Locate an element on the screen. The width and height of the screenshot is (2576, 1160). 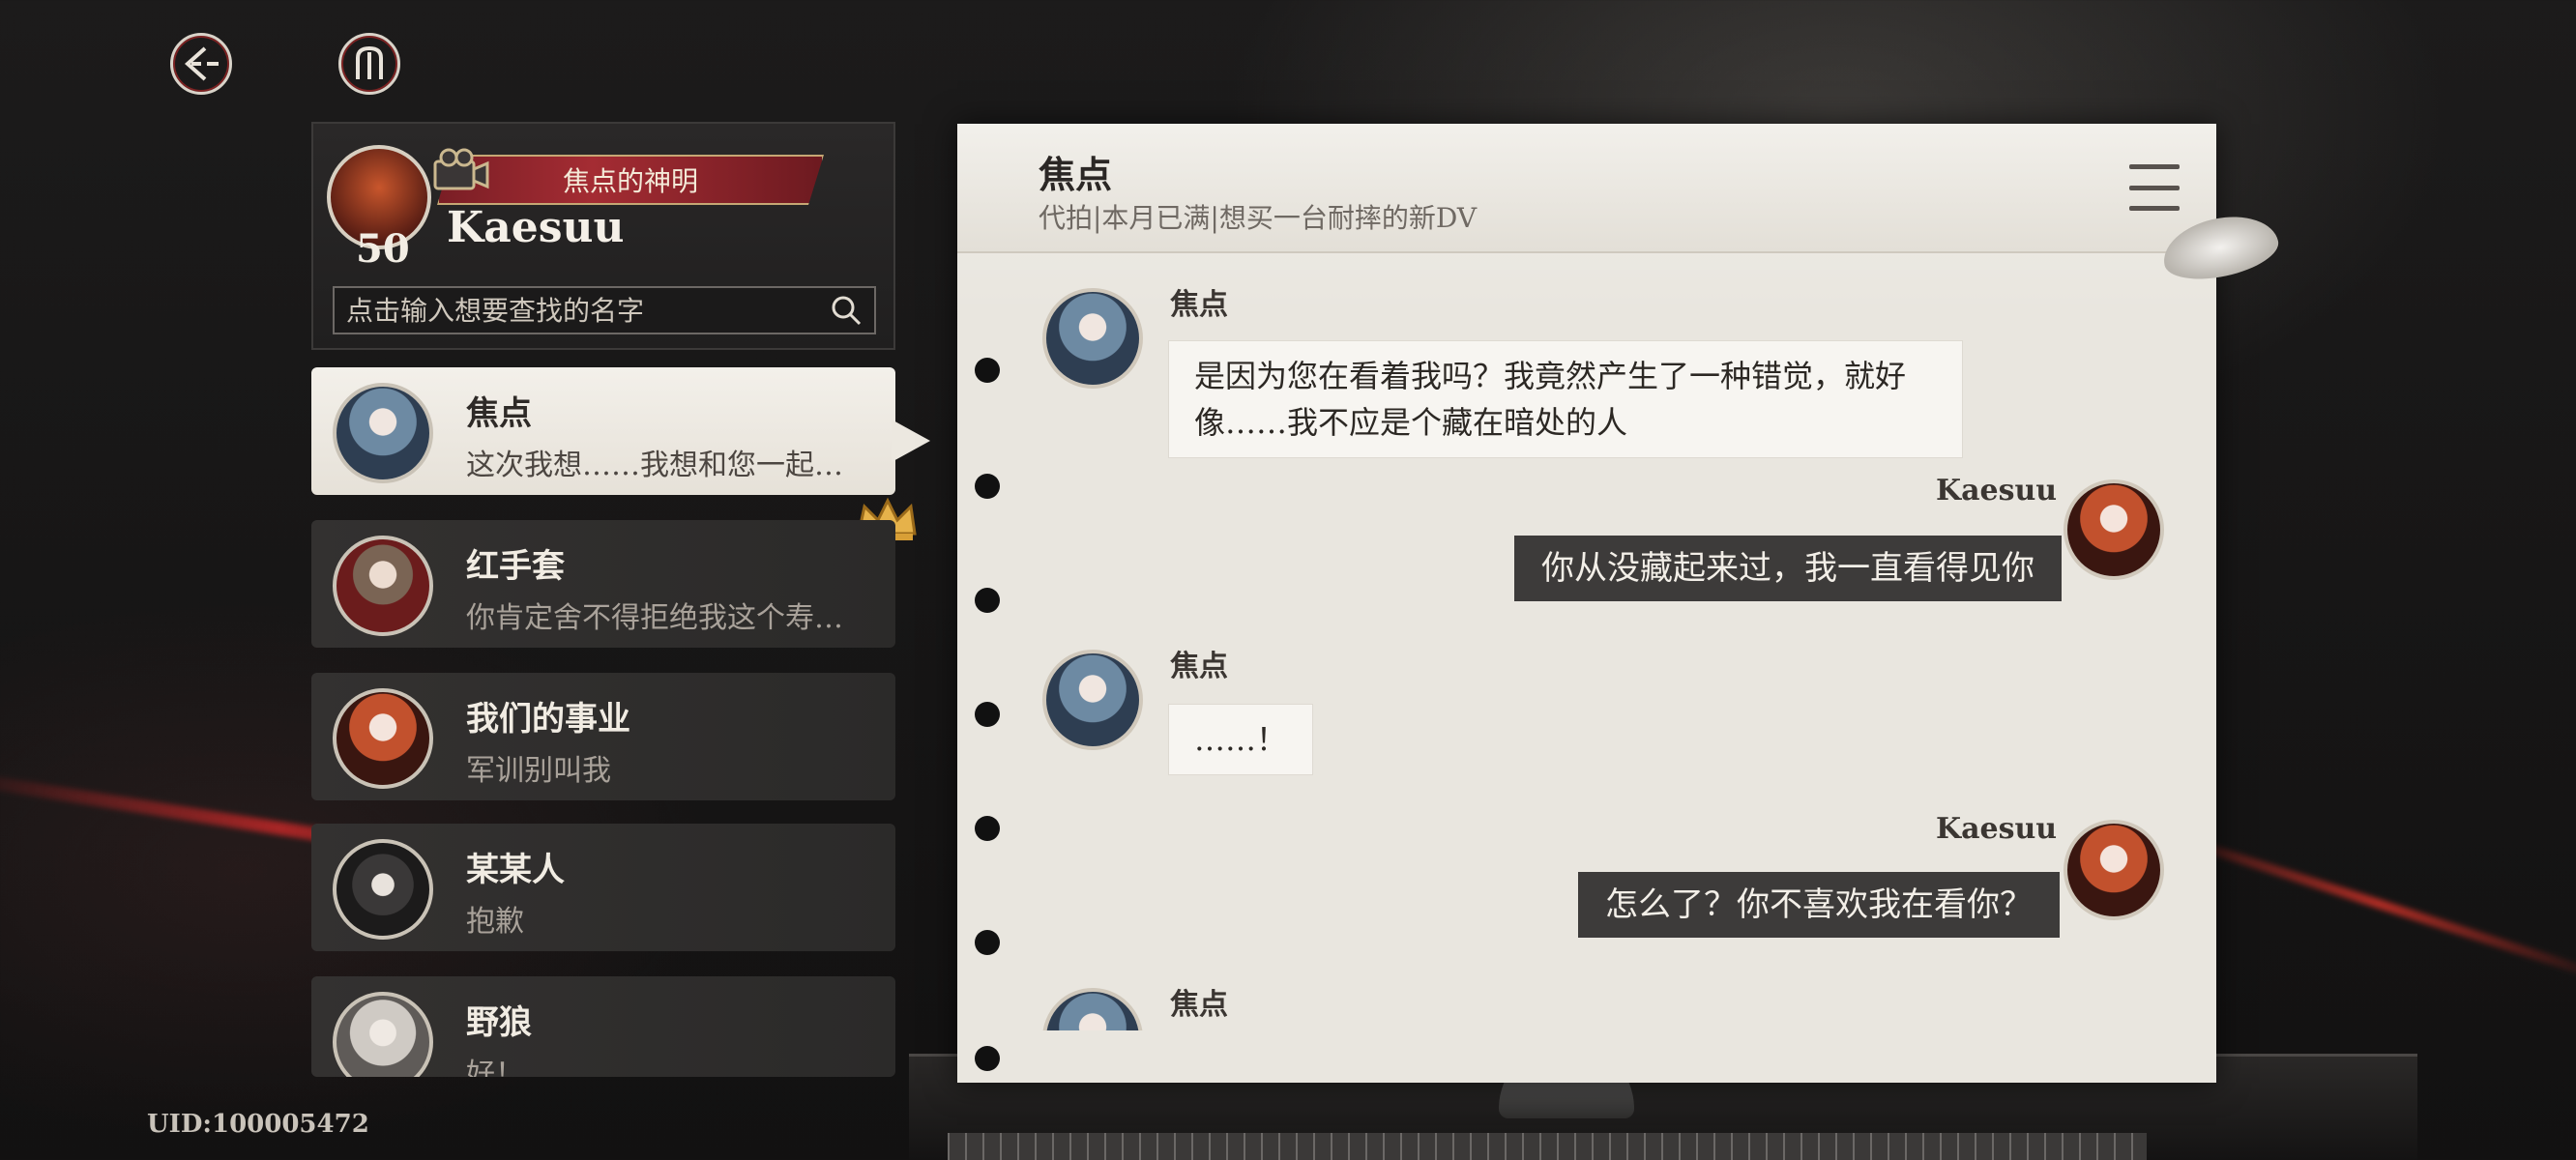
title-badge: 焦点的神明 is located at coordinates (630, 180).